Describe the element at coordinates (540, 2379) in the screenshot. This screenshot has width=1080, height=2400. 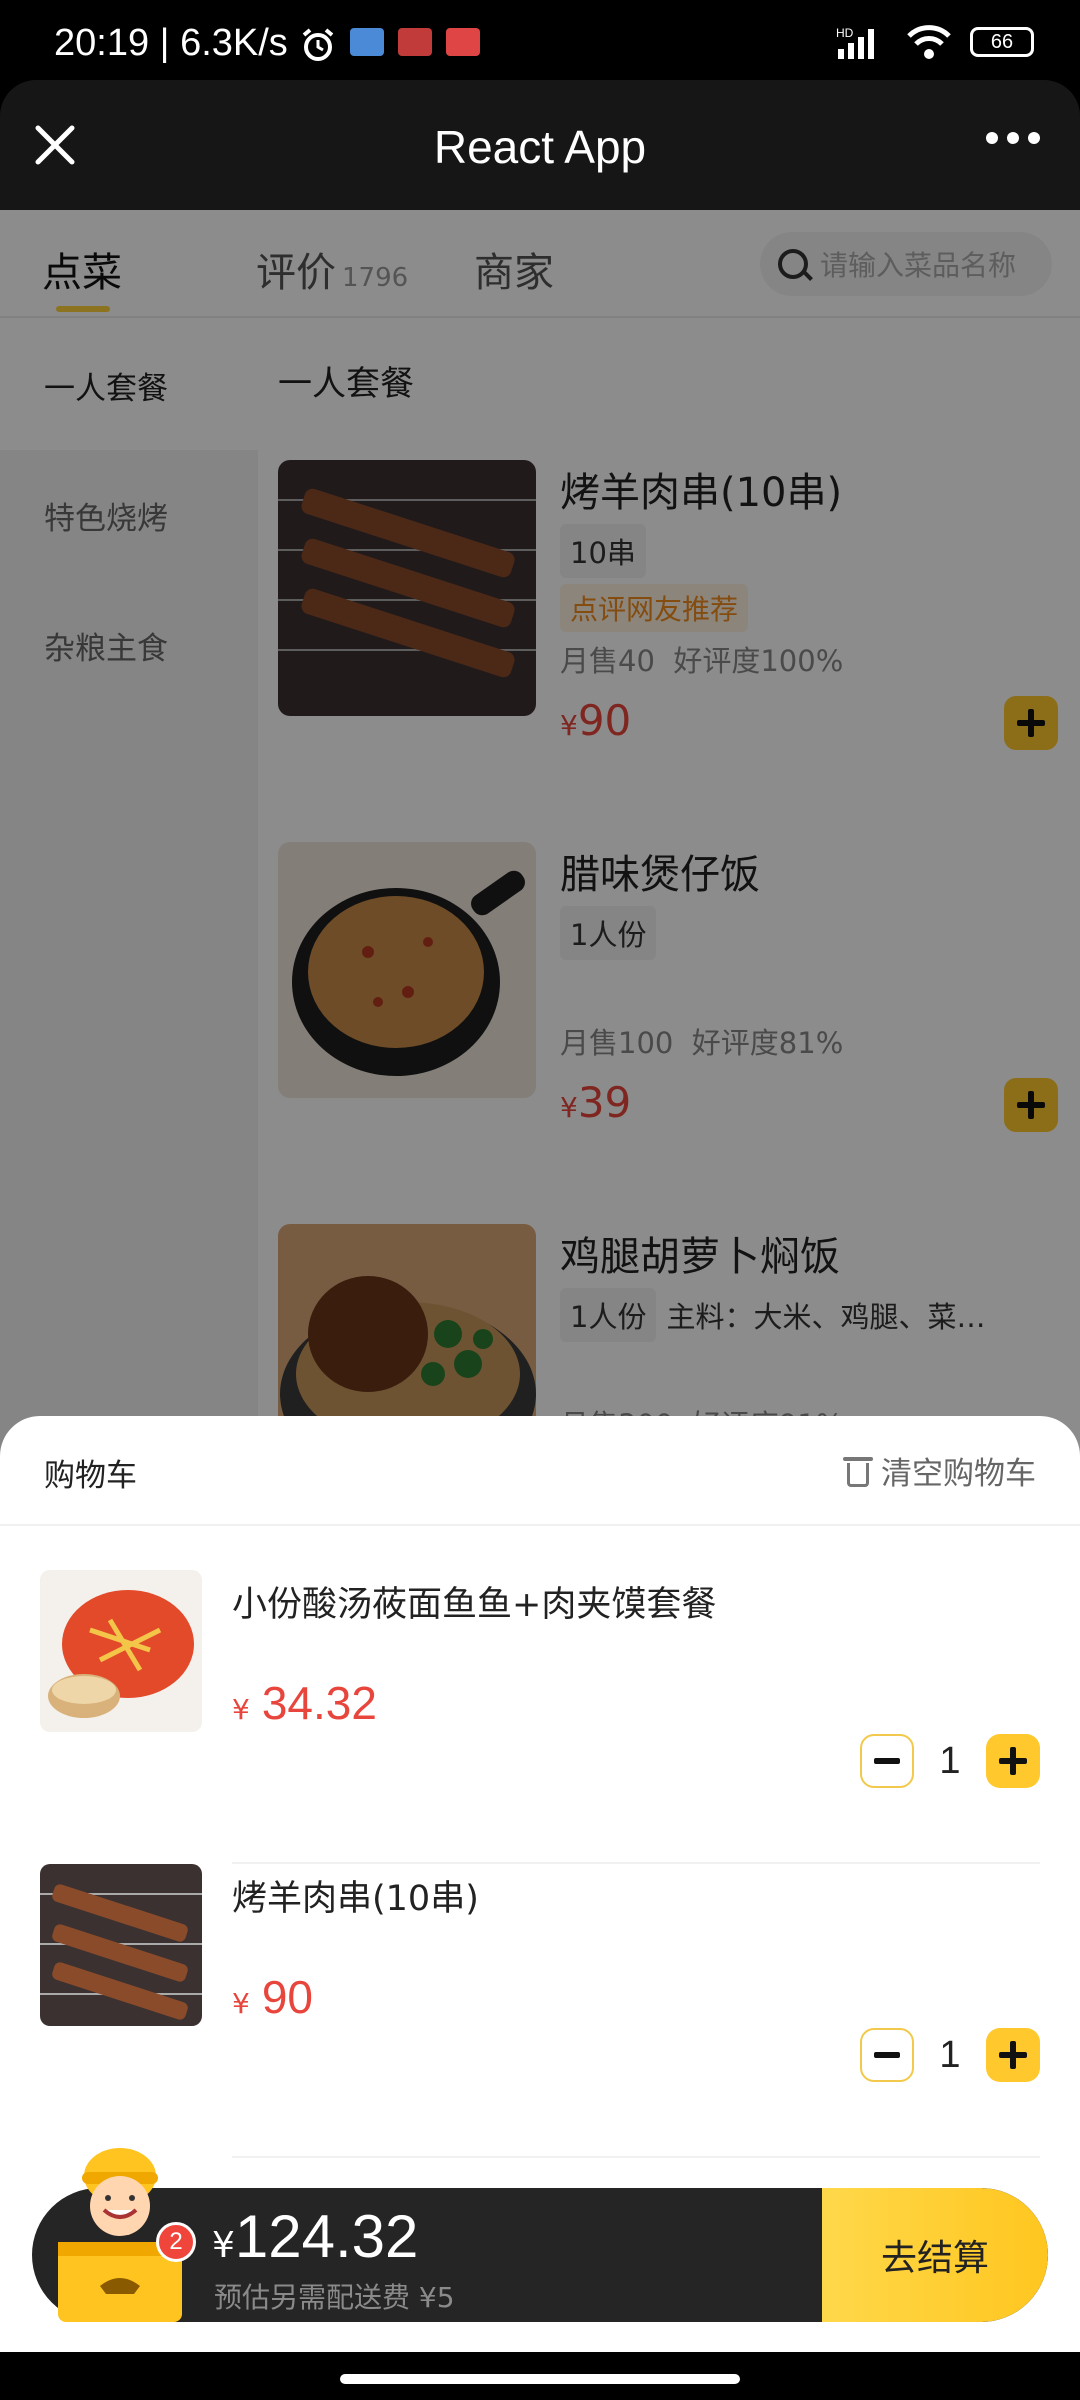
I see `home-indicator` at that location.